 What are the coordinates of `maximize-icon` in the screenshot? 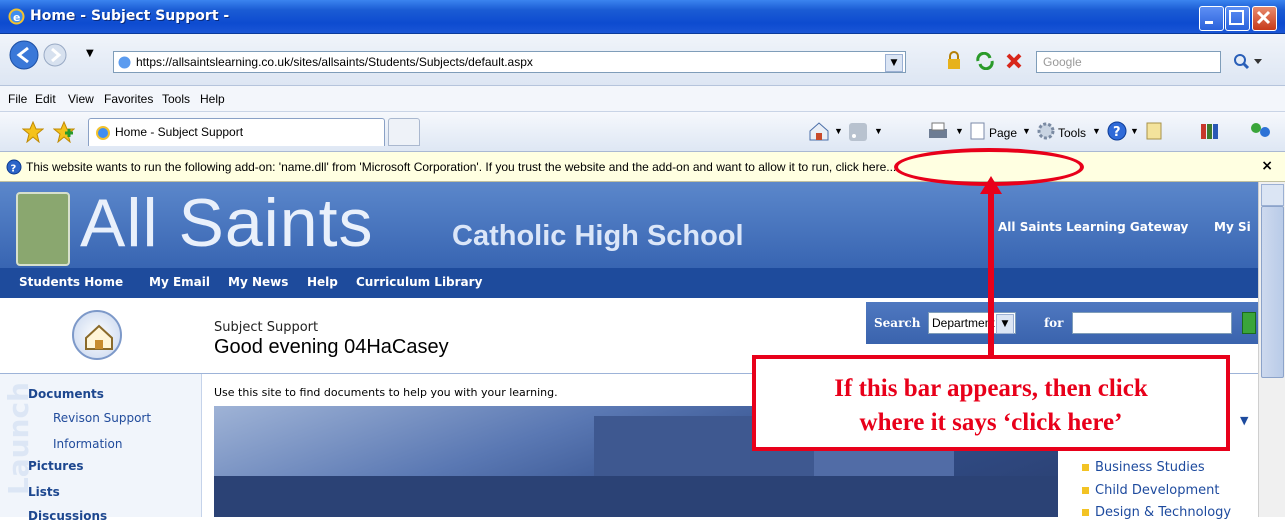 It's located at (1236, 17).